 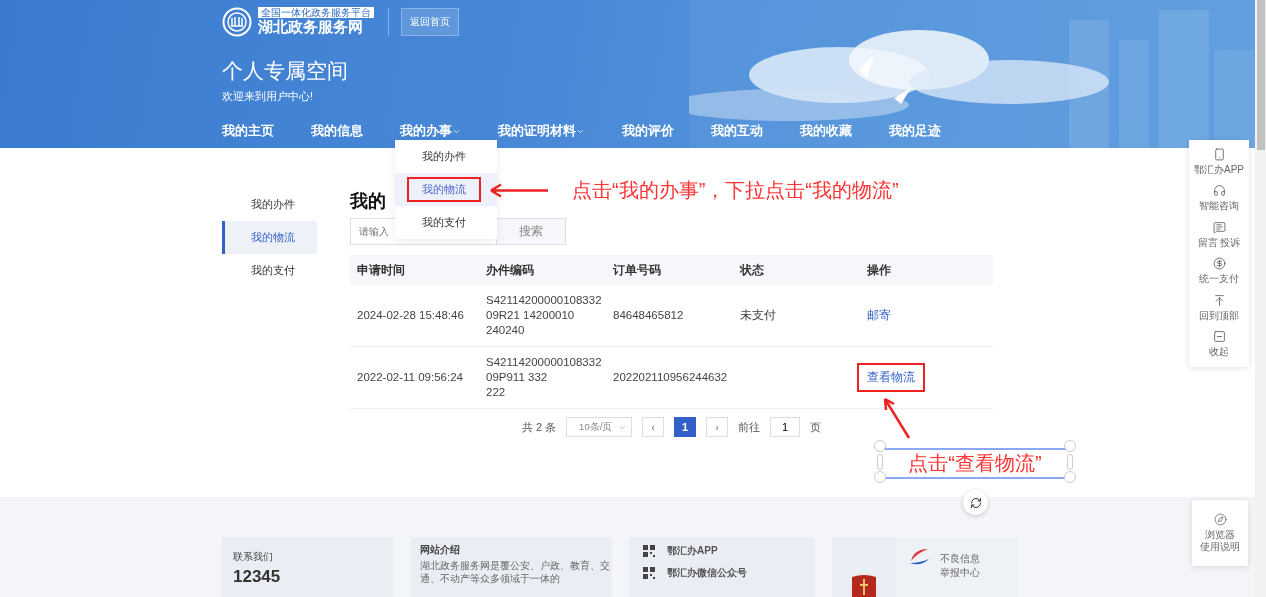 I want to click on column-header: 申请时间, so click(x=381, y=270).